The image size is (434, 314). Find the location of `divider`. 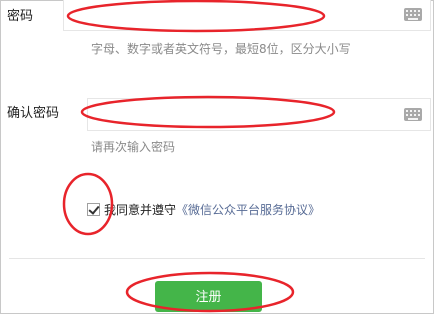

divider is located at coordinates (217, 258).